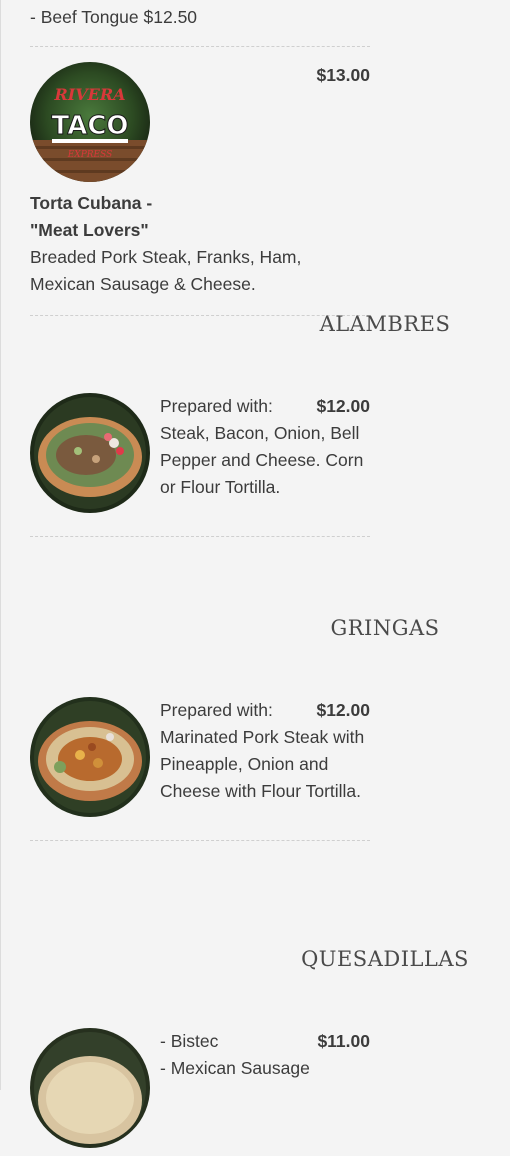 This screenshot has width=510, height=1156. What do you see at coordinates (114, 17) in the screenshot?
I see `menu-item-partial-line: - Beef Tongue $12.50` at bounding box center [114, 17].